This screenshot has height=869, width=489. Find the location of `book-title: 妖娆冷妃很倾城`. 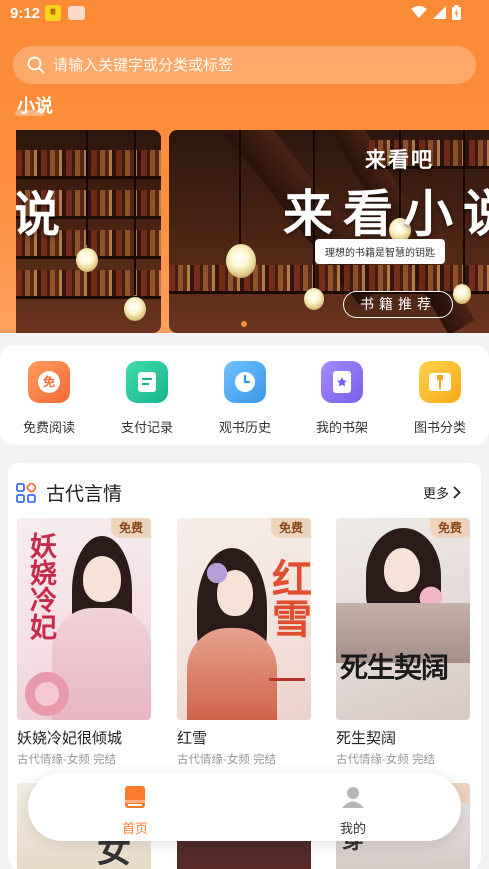

book-title: 妖娆冷妃很倾城 is located at coordinates (70, 738).